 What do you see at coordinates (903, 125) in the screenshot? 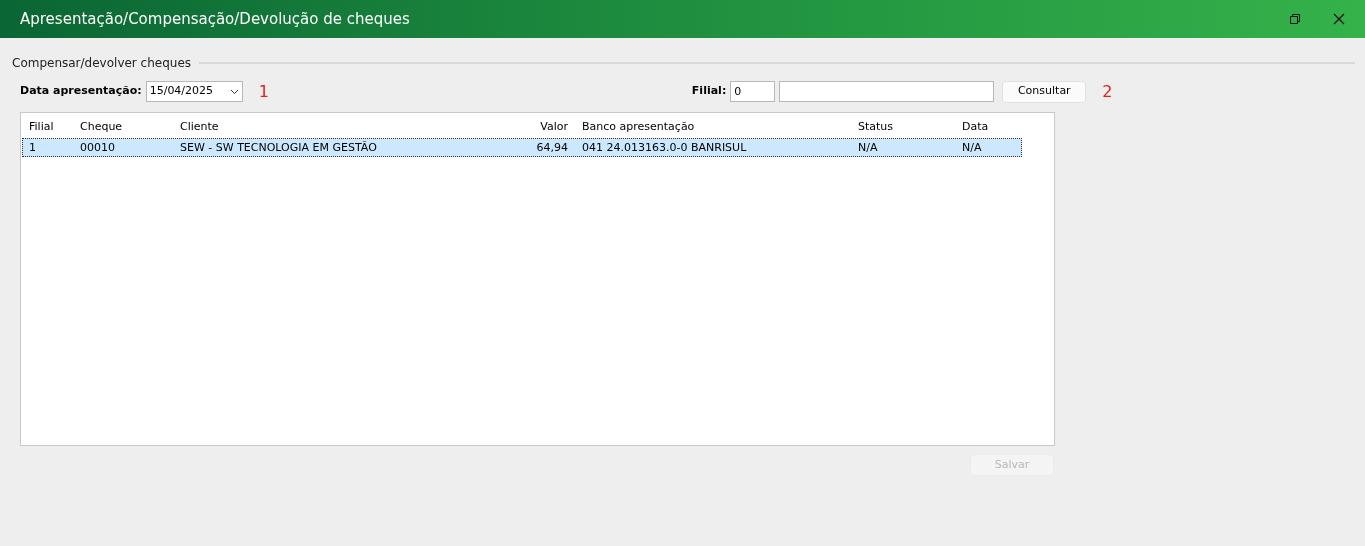
I see `column-header: Status` at bounding box center [903, 125].